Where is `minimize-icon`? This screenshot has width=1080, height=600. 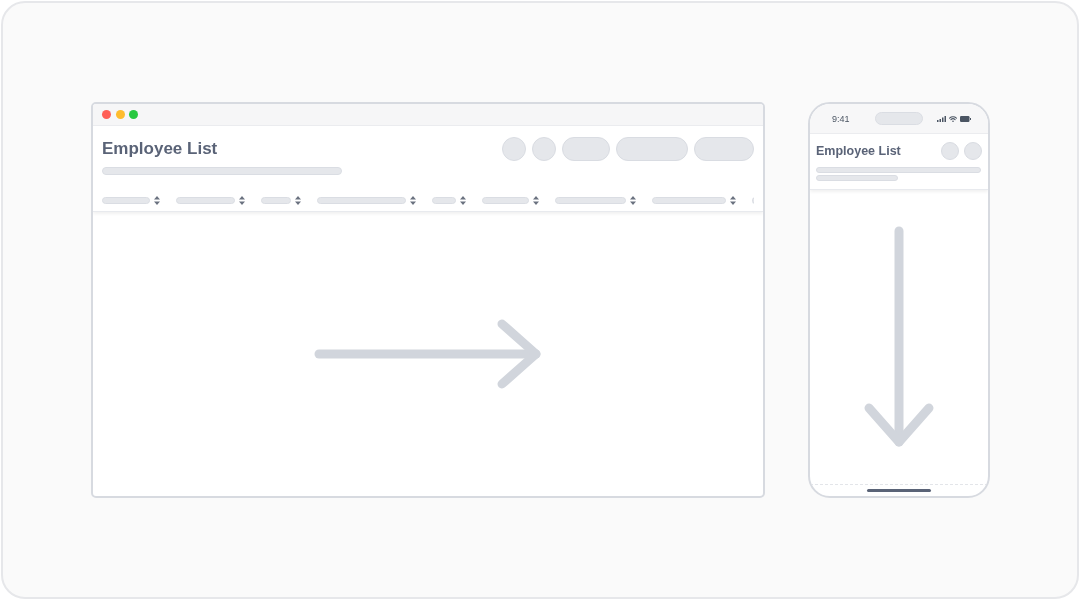 minimize-icon is located at coordinates (120, 114).